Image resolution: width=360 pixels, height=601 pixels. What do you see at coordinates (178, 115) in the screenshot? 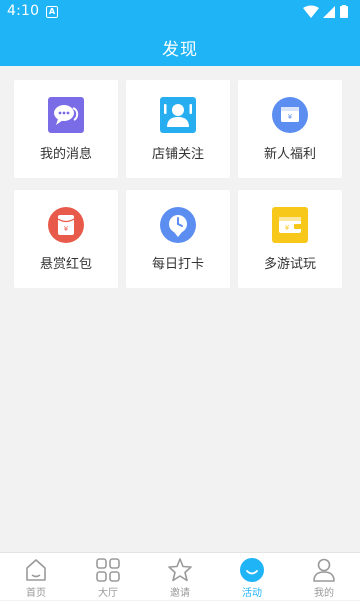
I see `person-icon` at bounding box center [178, 115].